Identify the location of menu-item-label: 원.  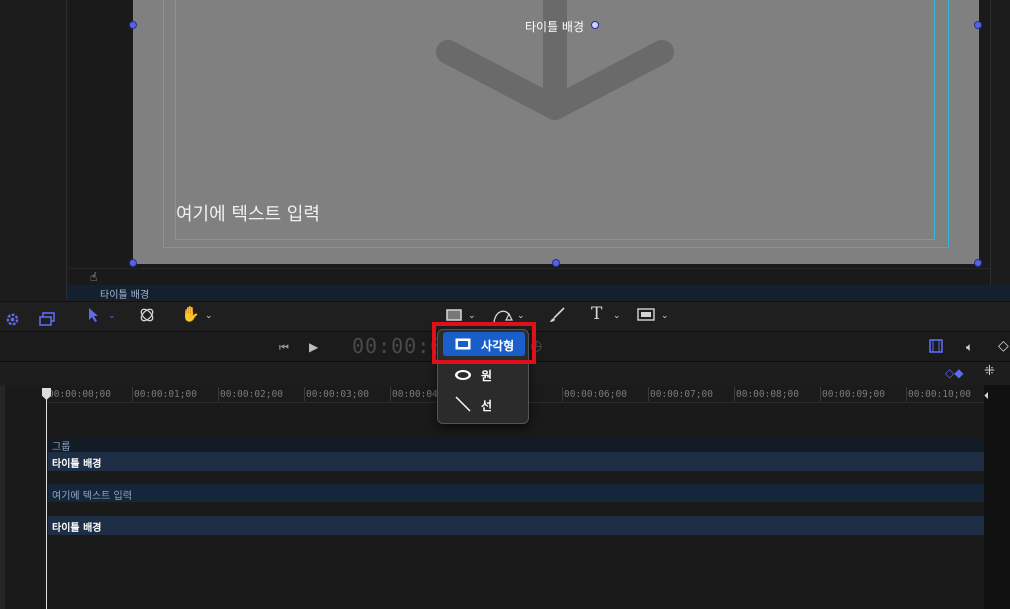
(487, 376).